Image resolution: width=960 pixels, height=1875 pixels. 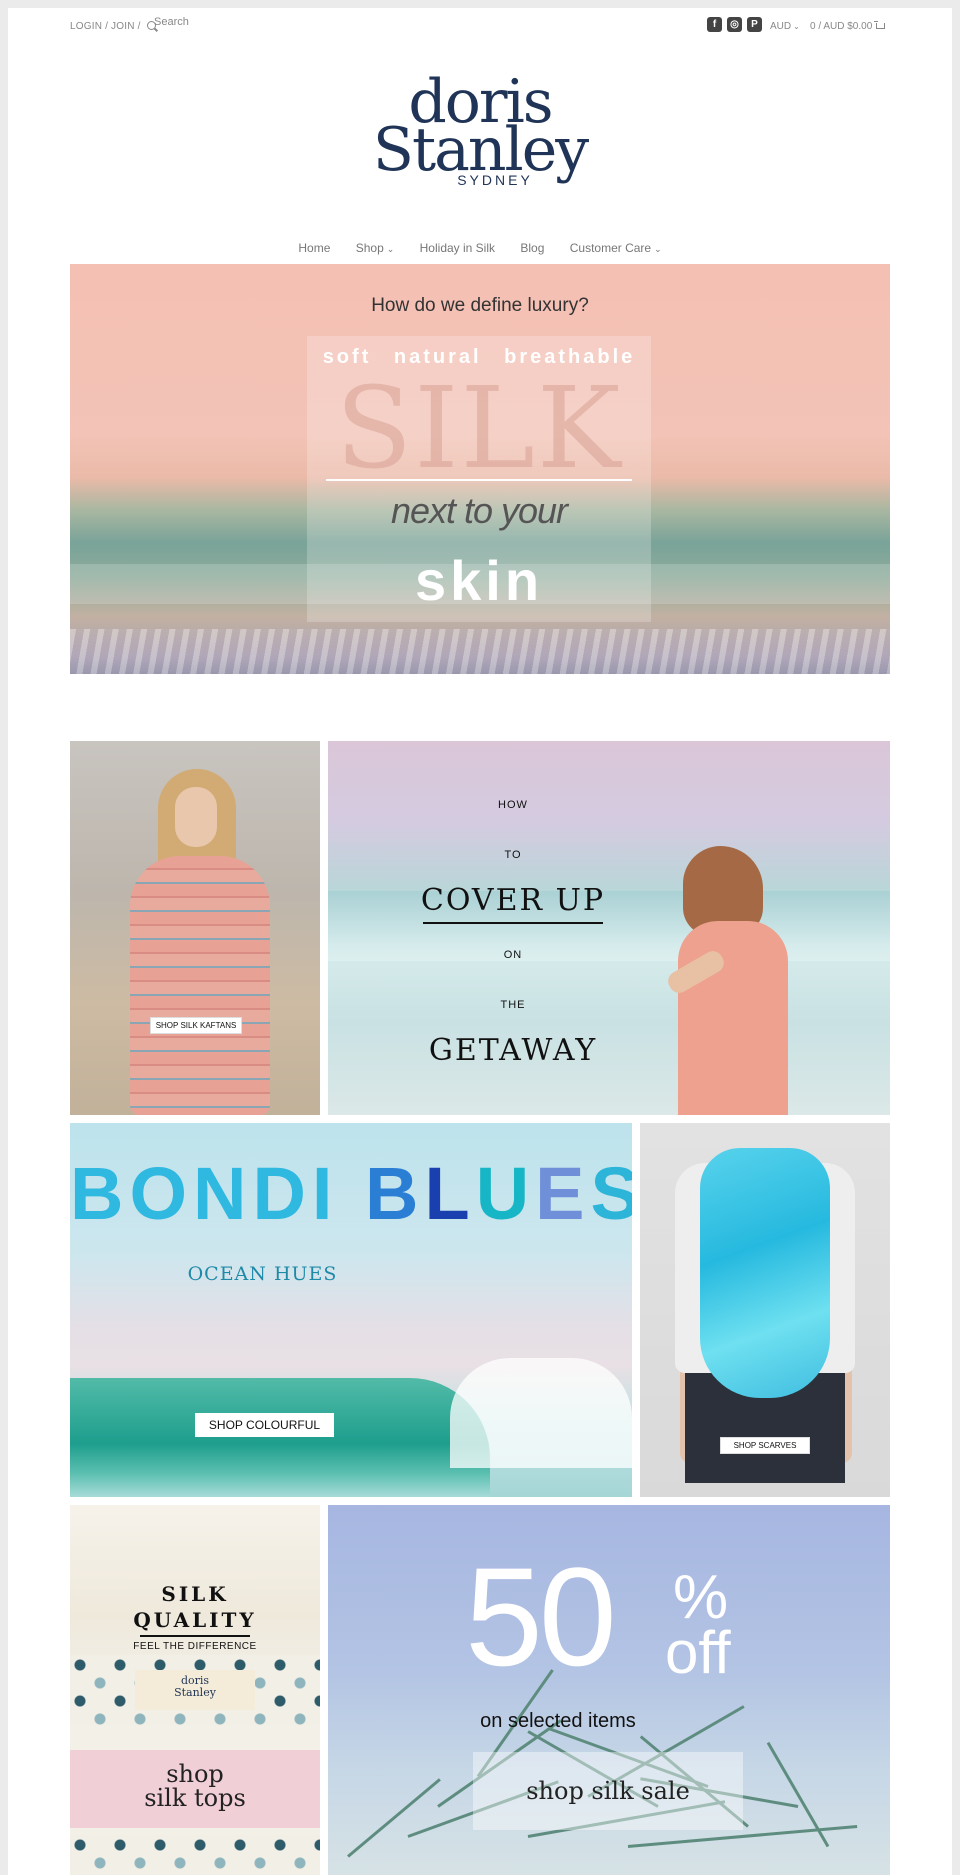 I want to click on shop-silk-tops-line2: silk tops, so click(x=195, y=1798).